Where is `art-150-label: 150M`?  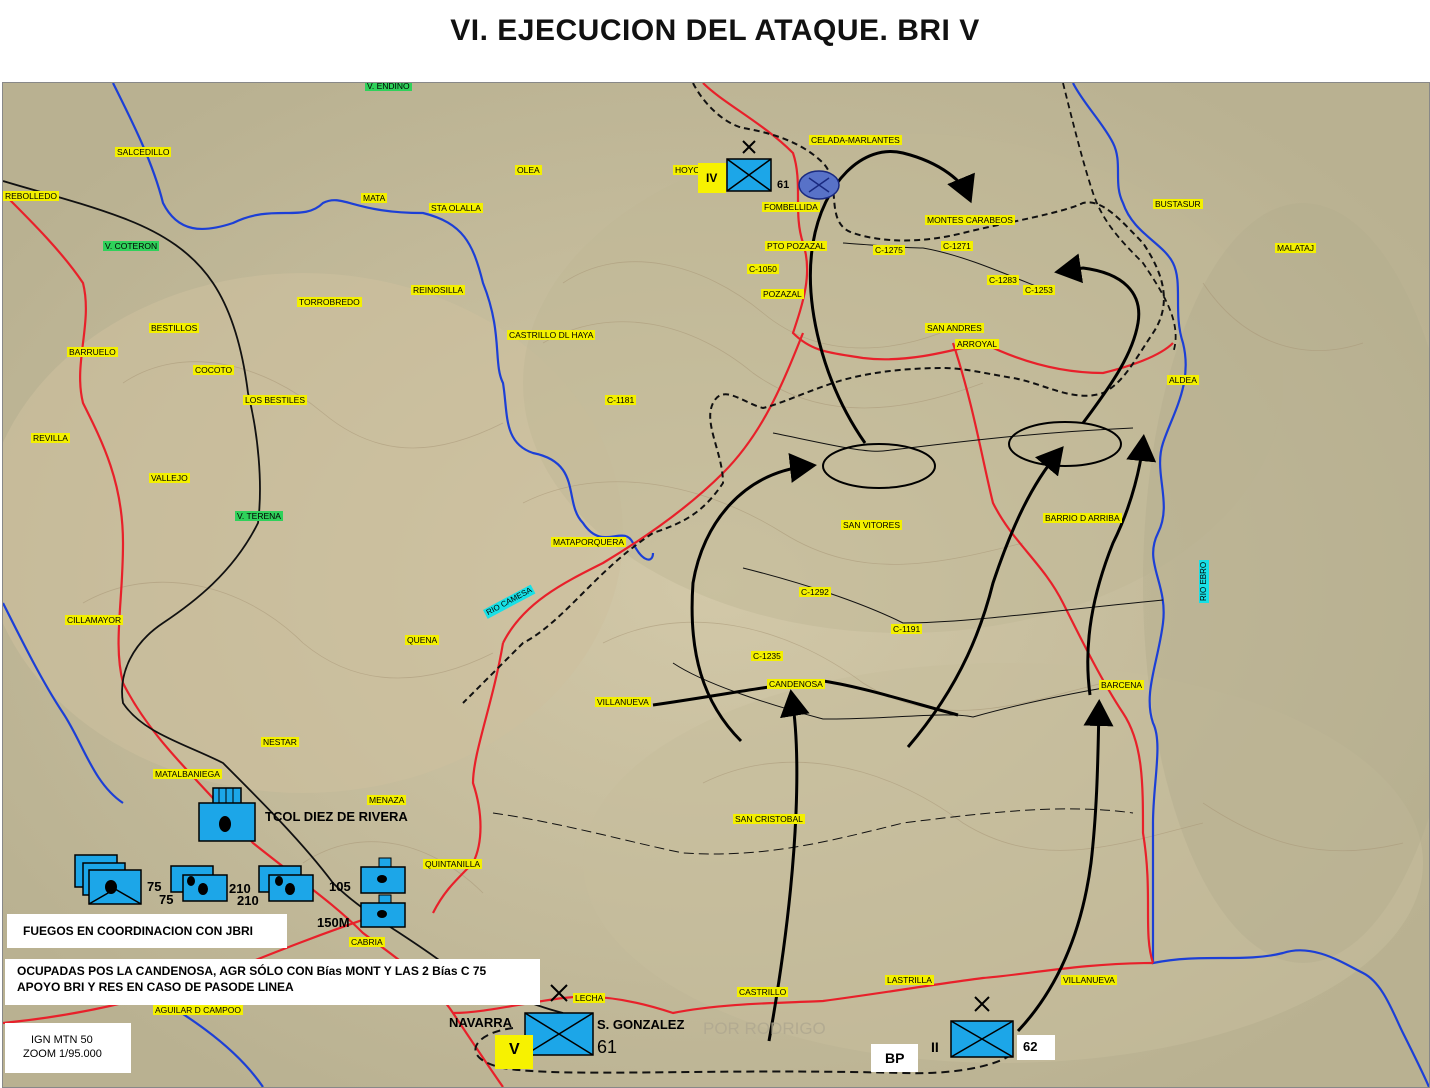
art-150-label: 150M is located at coordinates (333, 922).